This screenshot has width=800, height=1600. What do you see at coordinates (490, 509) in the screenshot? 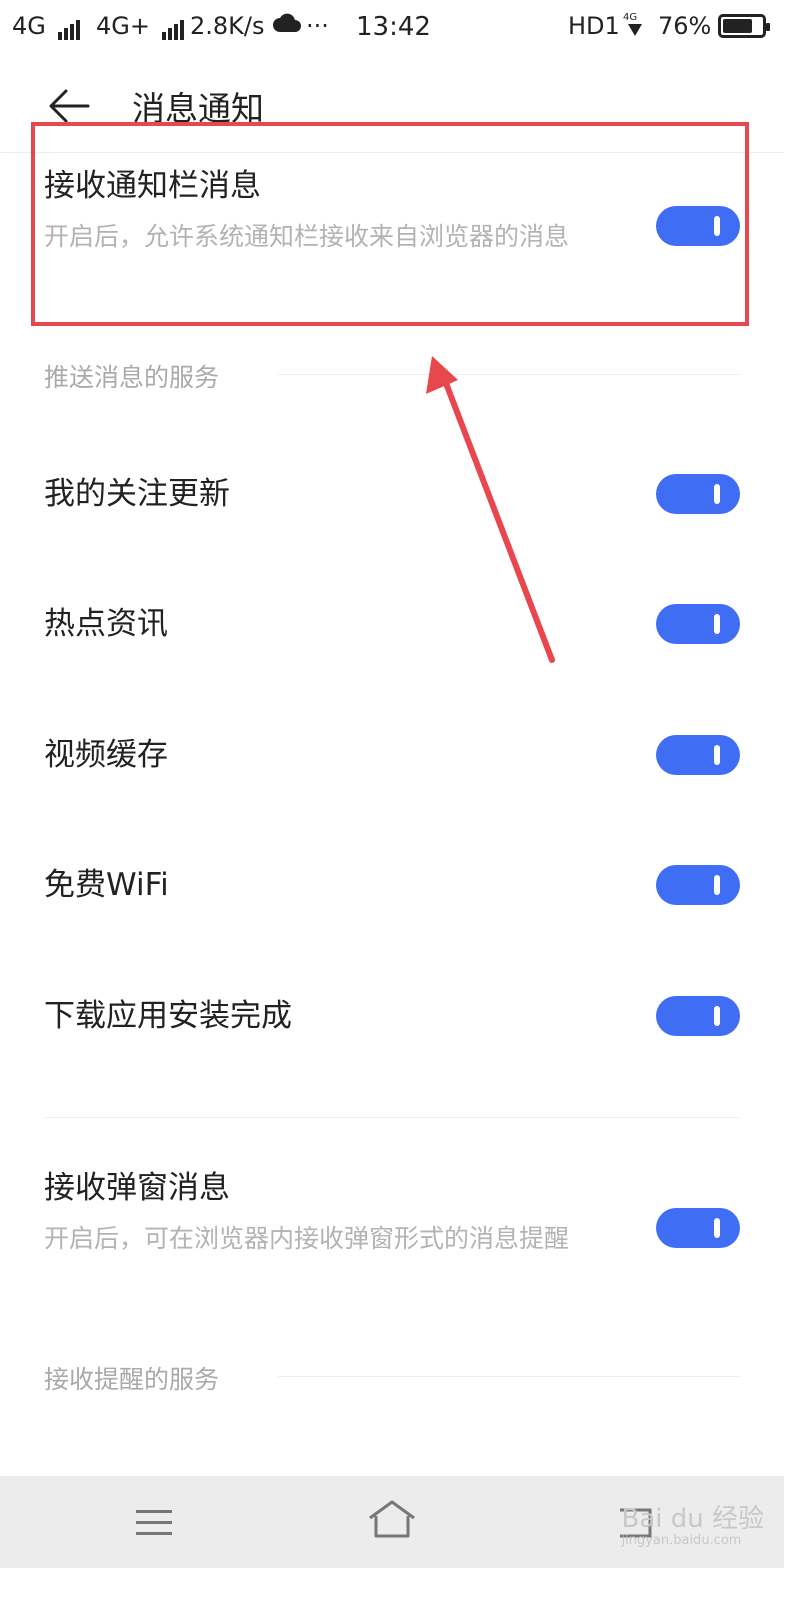
I see `annotation-arrow-icon` at bounding box center [490, 509].